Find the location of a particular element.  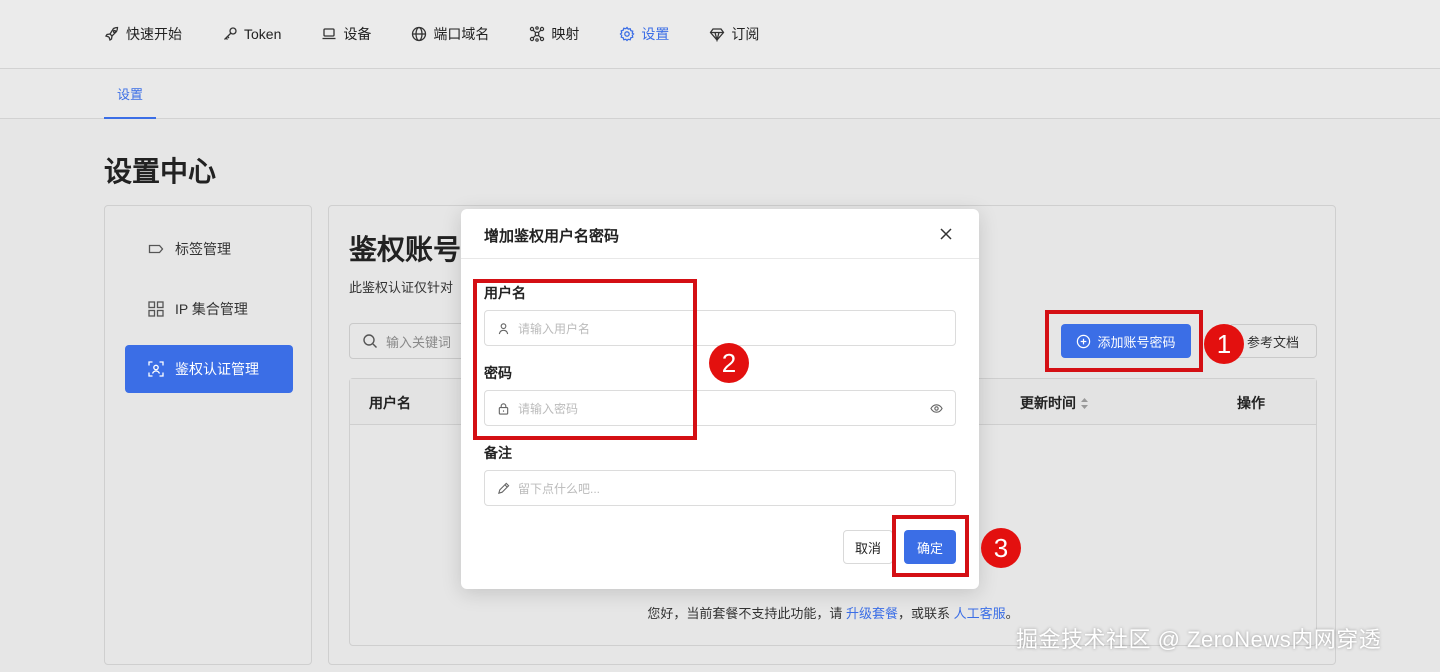

nav-item-subscription: 订阅 is located at coordinates (734, 34).